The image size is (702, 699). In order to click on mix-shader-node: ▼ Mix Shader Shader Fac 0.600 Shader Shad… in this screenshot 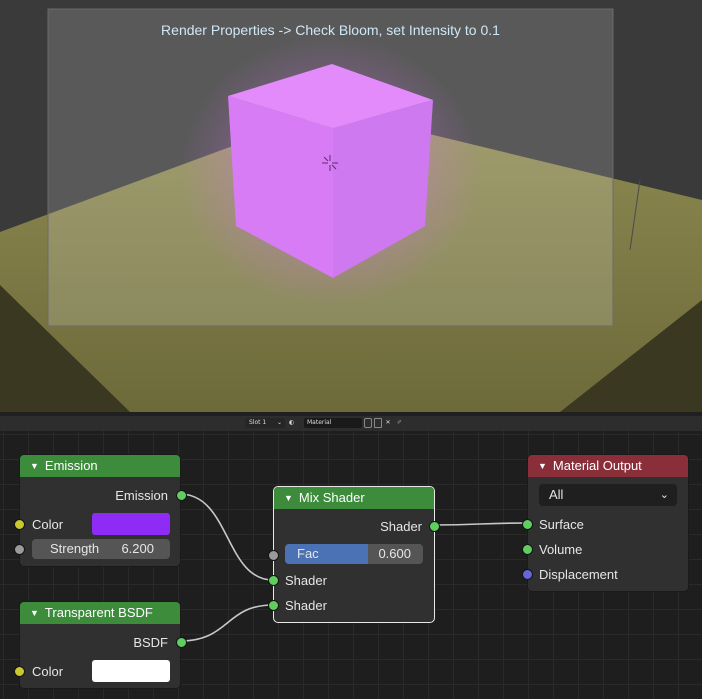, I will do `click(354, 554)`.